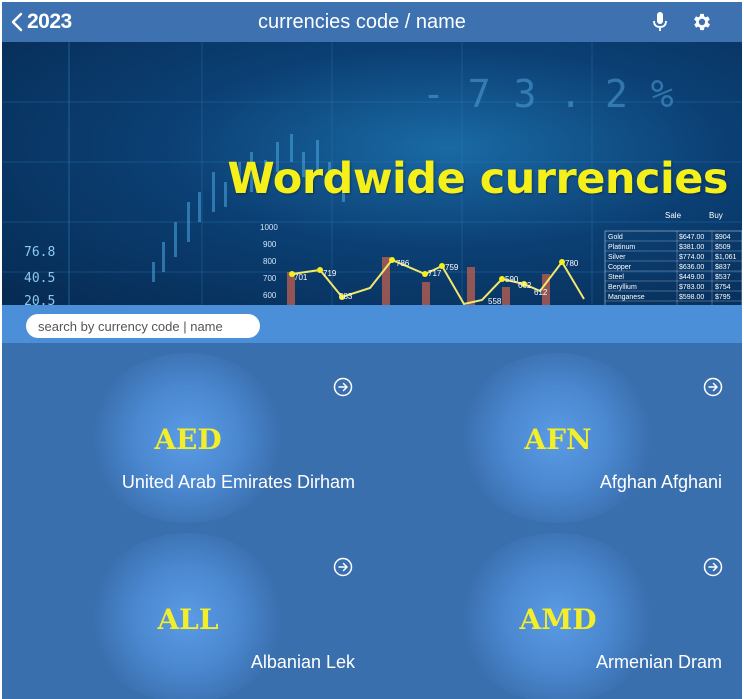  What do you see at coordinates (270, 244) in the screenshot?
I see `chart-axis-label: 900` at bounding box center [270, 244].